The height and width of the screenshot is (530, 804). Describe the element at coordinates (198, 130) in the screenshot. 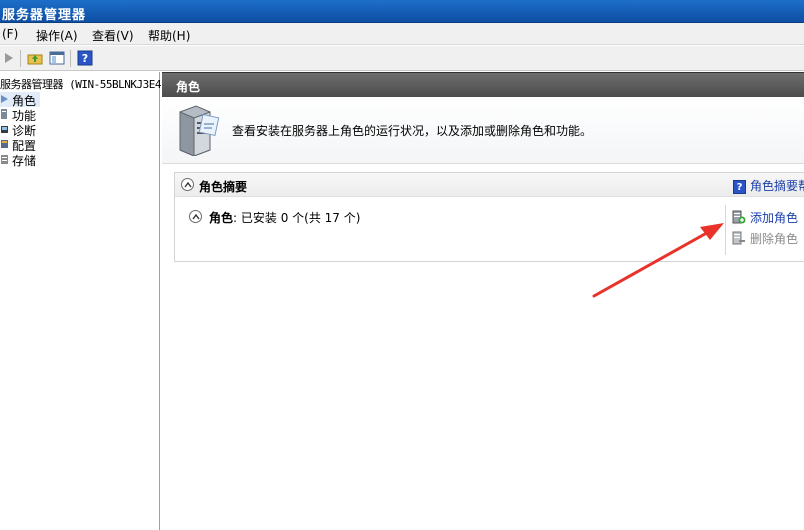

I see `server-roles-icon` at that location.